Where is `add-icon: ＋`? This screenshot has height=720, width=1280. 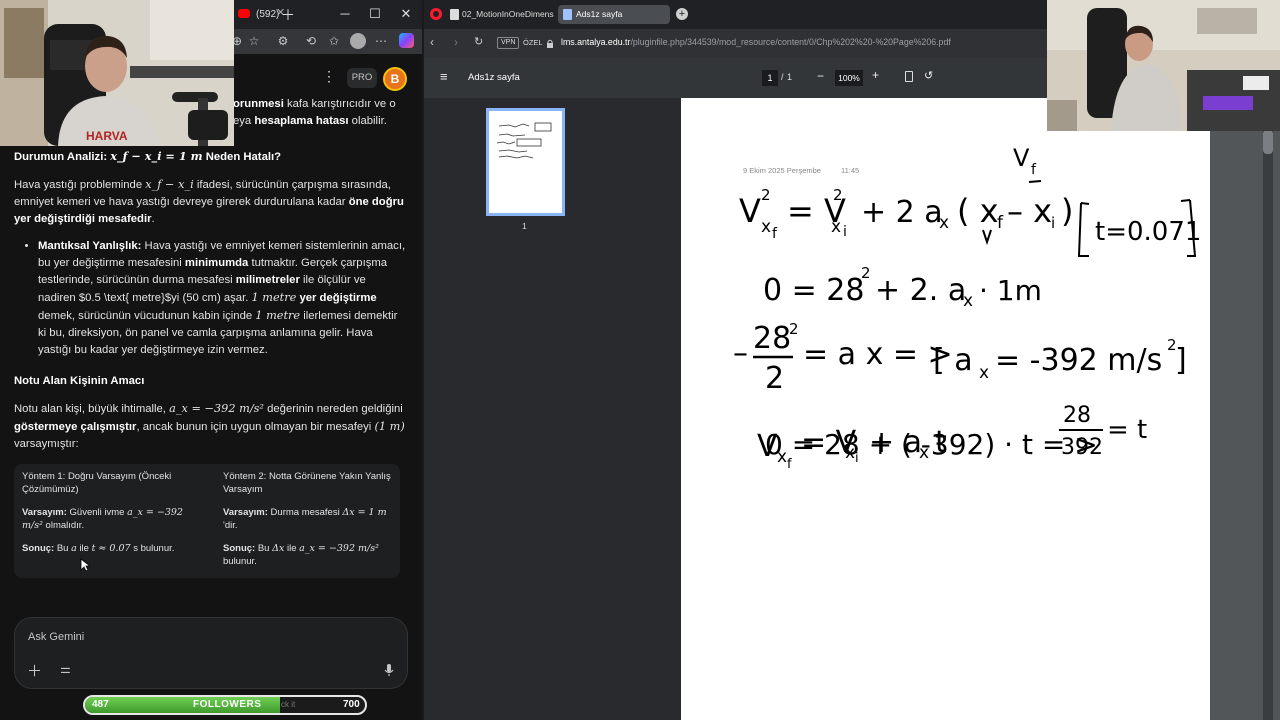 add-icon: ＋ is located at coordinates (34, 670).